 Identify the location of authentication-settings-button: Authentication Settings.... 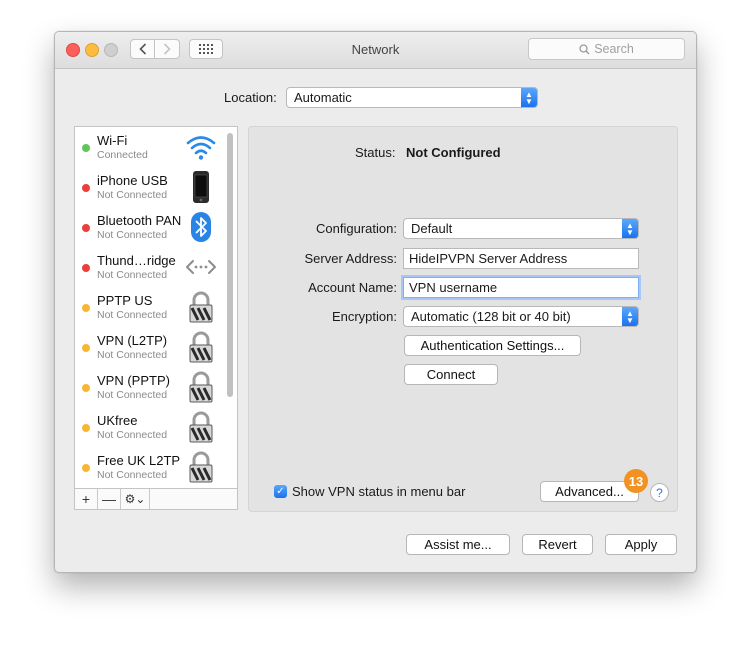
(492, 345).